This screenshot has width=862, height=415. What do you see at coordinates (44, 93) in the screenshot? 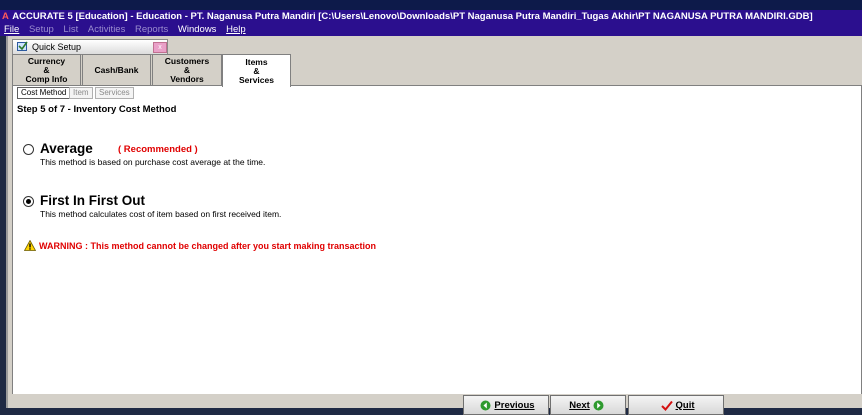
I see `subtab-cost-method: Cost Method` at bounding box center [44, 93].